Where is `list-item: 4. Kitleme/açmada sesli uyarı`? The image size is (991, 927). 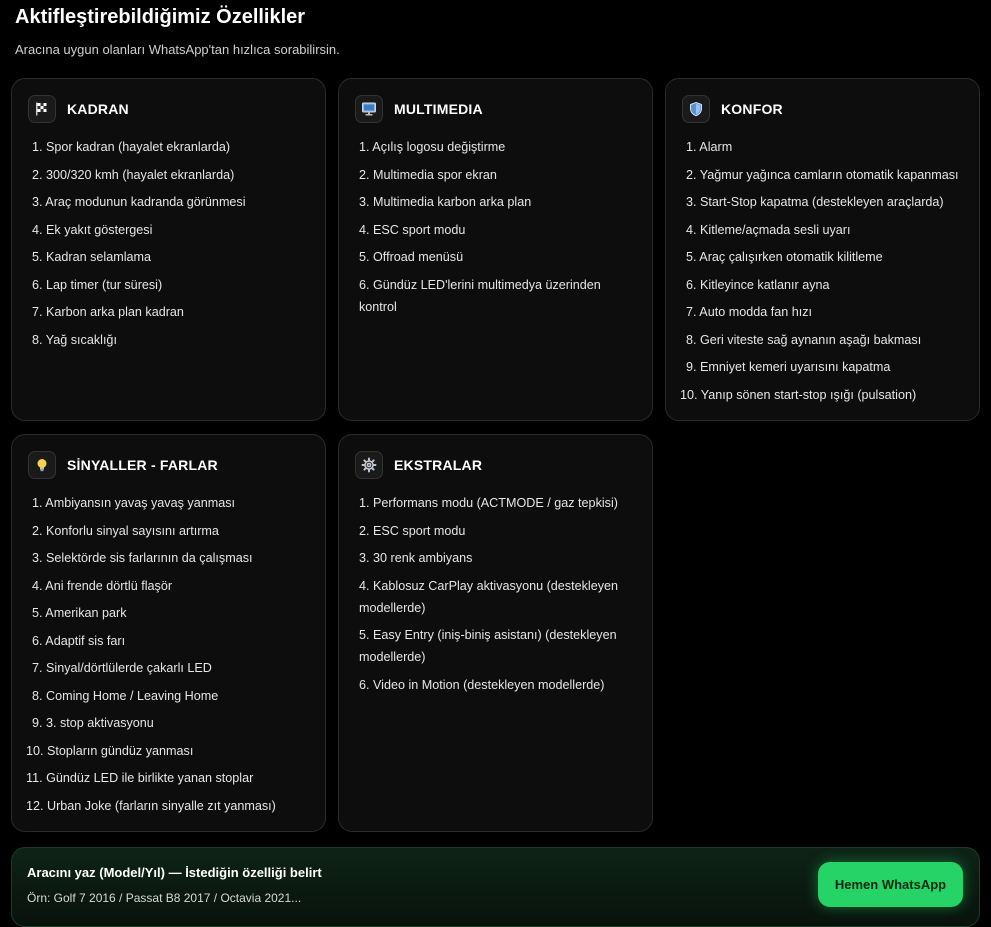
list-item: 4. Kitleme/açmada sesli uyarı is located at coordinates (768, 229).